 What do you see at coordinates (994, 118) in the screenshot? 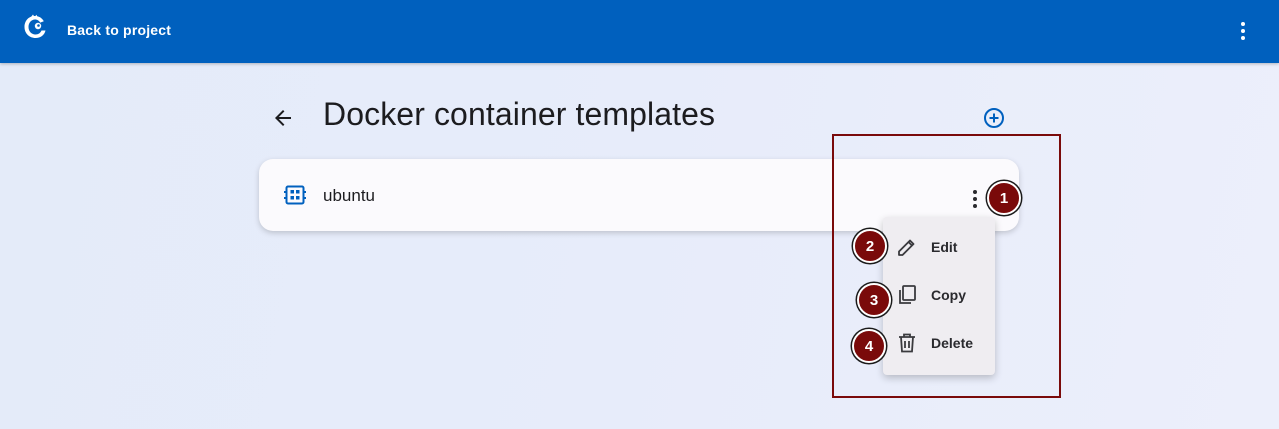
I see `add-circle-icon` at bounding box center [994, 118].